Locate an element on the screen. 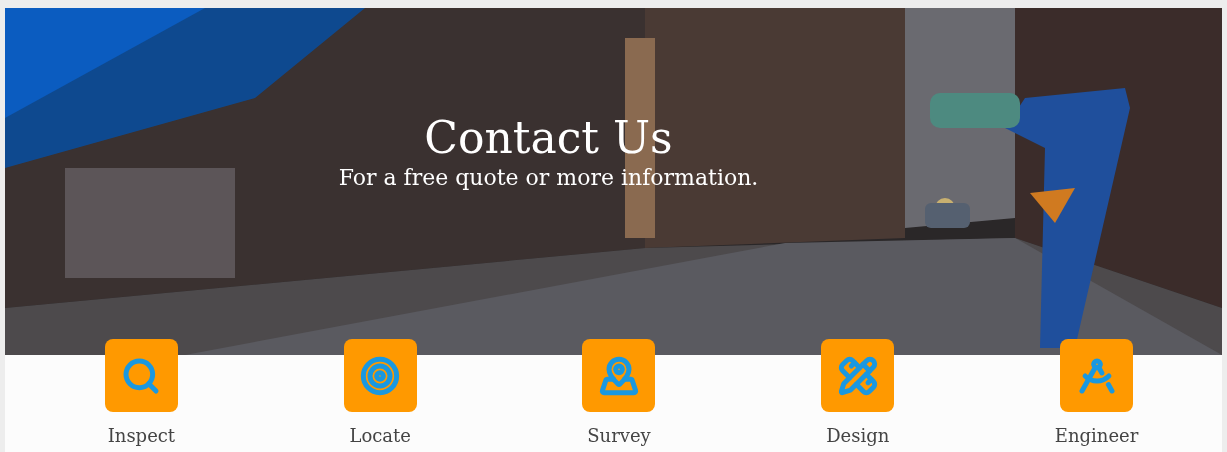 The image size is (1227, 452). pencil-ruler-tile is located at coordinates (858, 375).